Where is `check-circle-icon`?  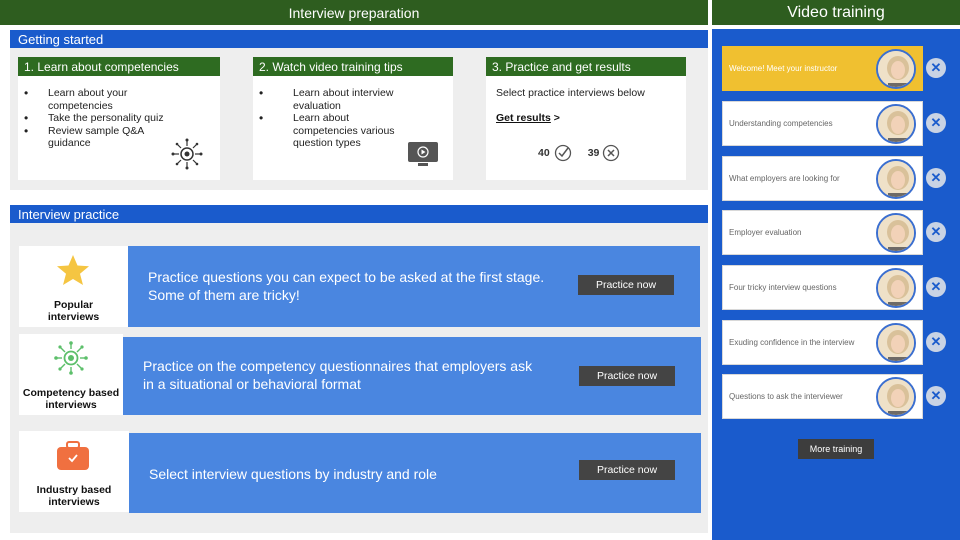 check-circle-icon is located at coordinates (562, 153).